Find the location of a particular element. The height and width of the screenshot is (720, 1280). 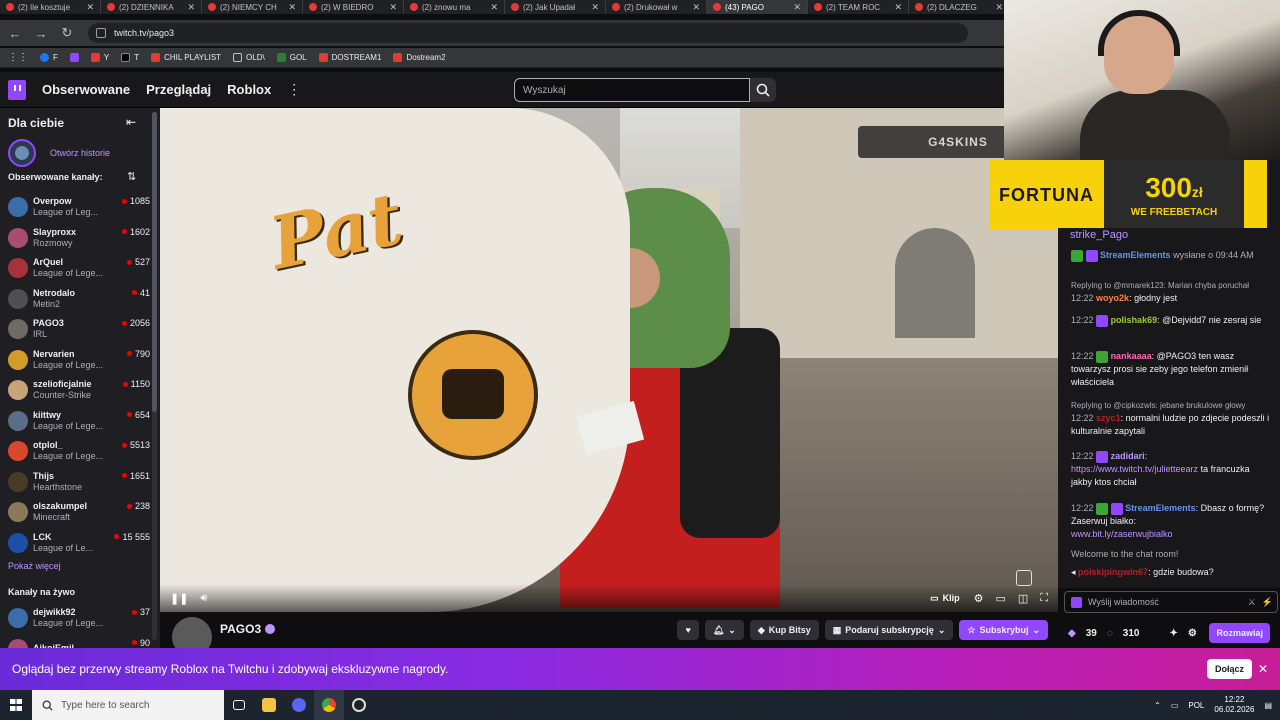

nav-browse: Przeglądaj is located at coordinates (178, 89).